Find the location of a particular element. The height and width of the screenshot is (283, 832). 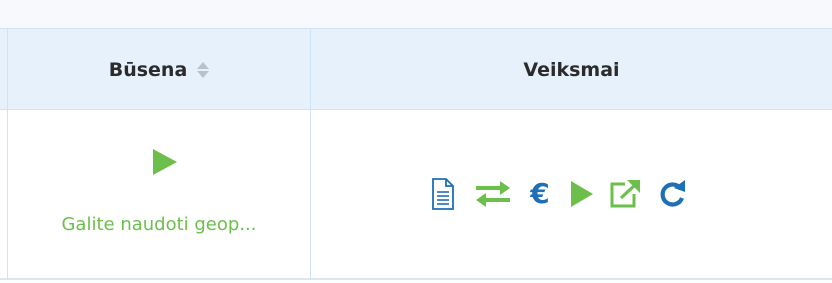

column-header-status: Būsena is located at coordinates (159, 70).